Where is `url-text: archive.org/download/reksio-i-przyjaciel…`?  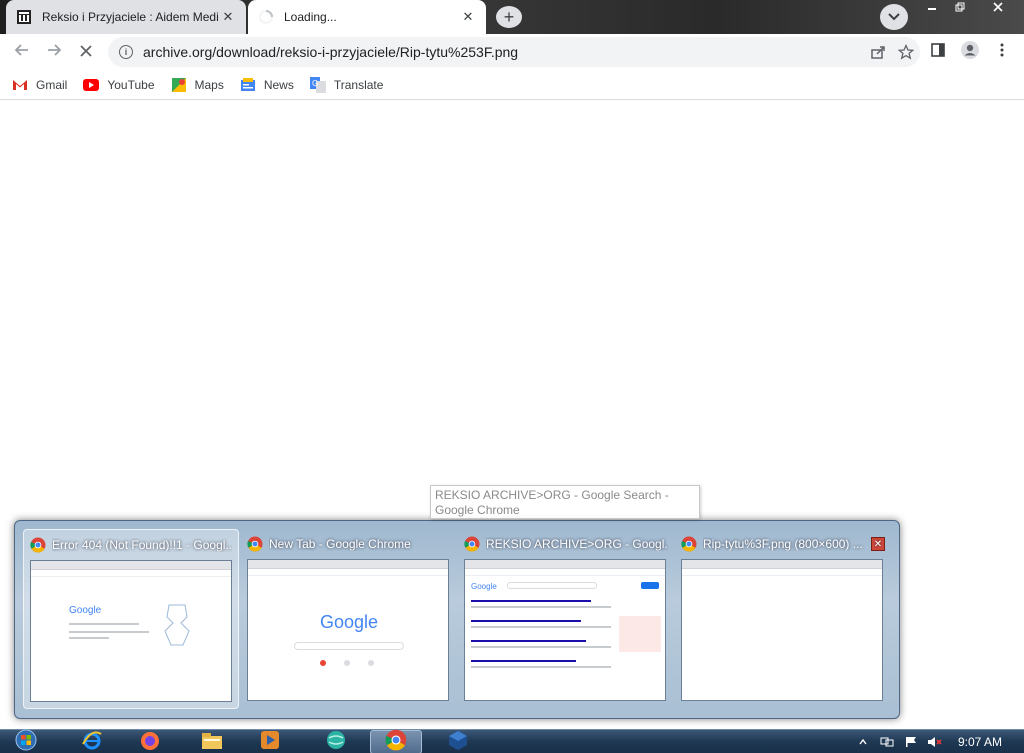
url-text: archive.org/download/reksio-i-przyjaciel… is located at coordinates (503, 52).